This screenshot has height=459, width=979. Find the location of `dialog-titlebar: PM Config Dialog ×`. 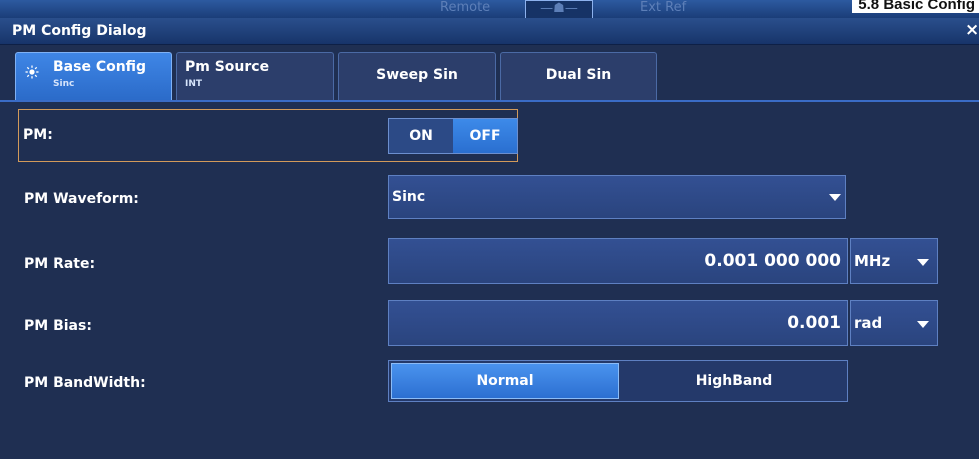

dialog-titlebar: PM Config Dialog × is located at coordinates (489, 31).